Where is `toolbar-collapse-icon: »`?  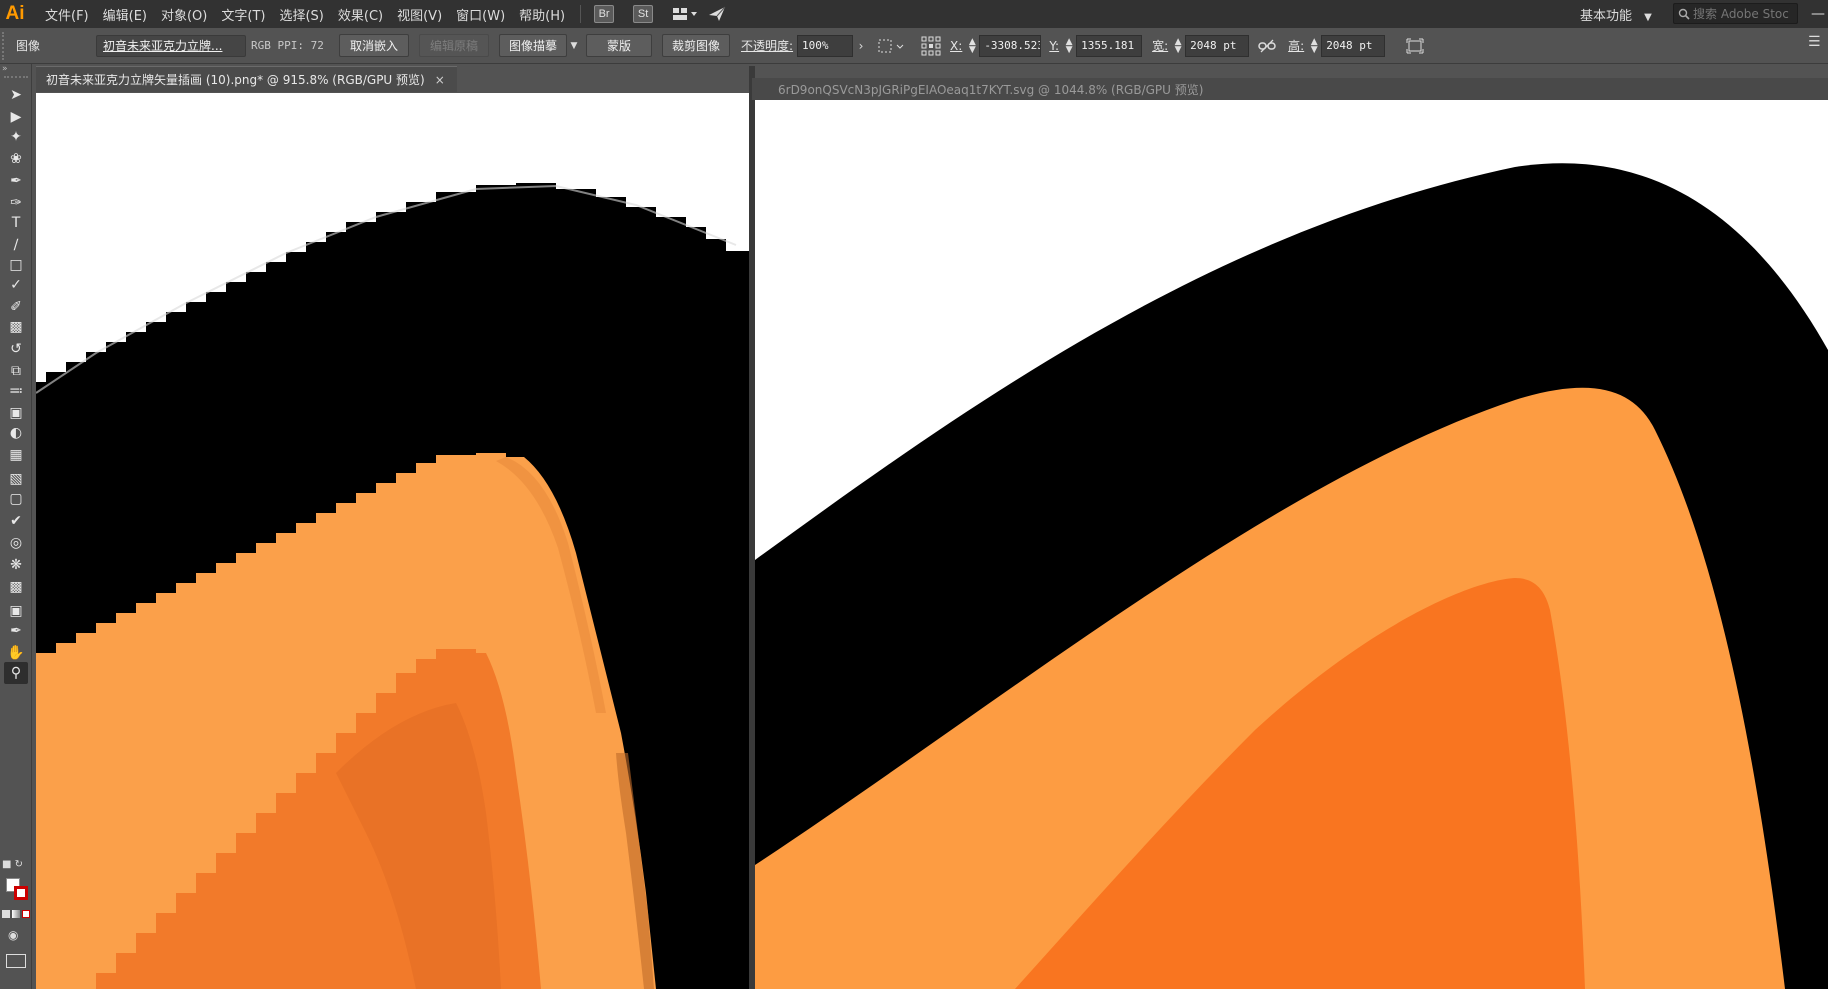 toolbar-collapse-icon: » is located at coordinates (16, 69).